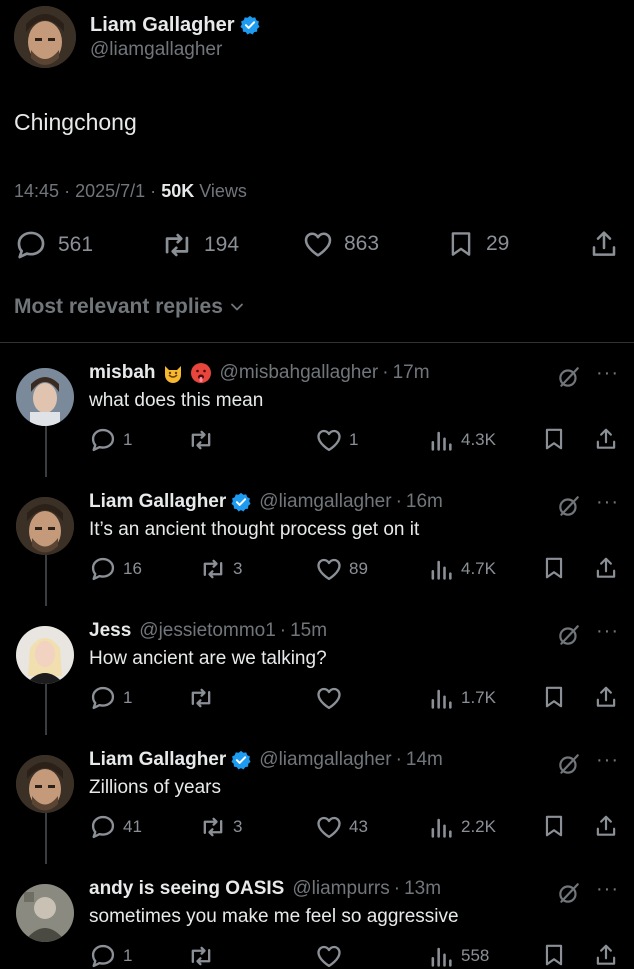  I want to click on reply-button: 41, so click(115, 827).